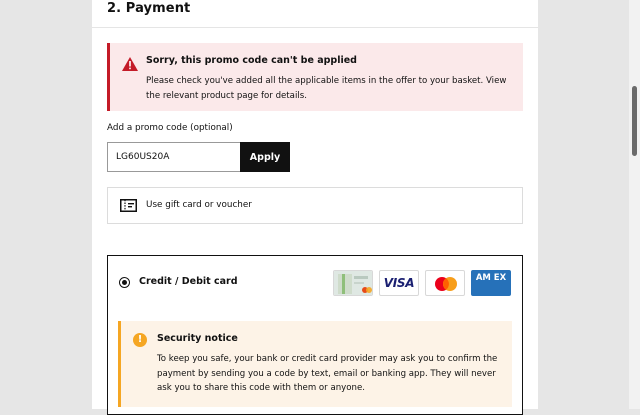 This screenshot has width=640, height=415. I want to click on gift-card-label: Use gift card or voucher, so click(199, 205).